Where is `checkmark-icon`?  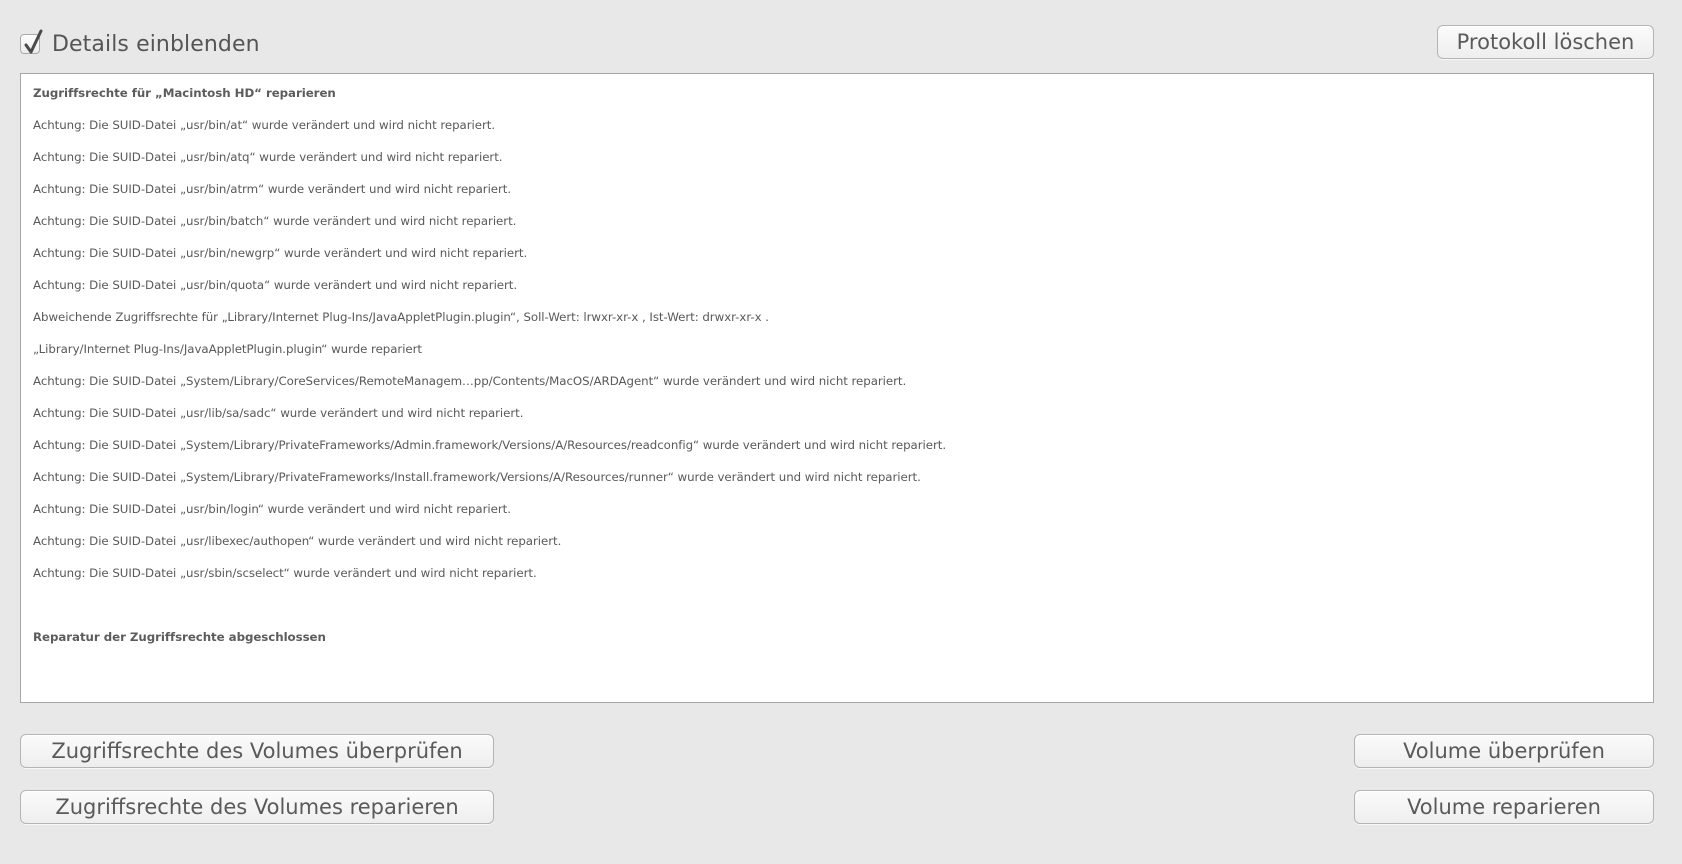 checkmark-icon is located at coordinates (33, 41).